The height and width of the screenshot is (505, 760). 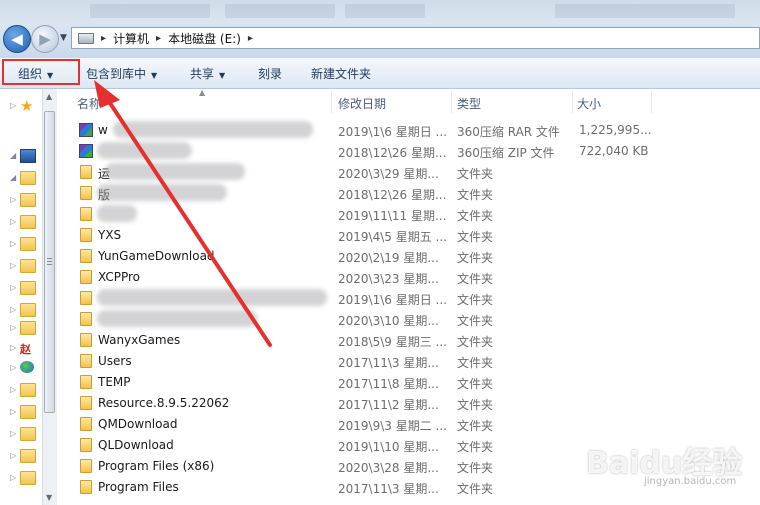 I want to click on sort-caret-icon: ▲, so click(x=202, y=92).